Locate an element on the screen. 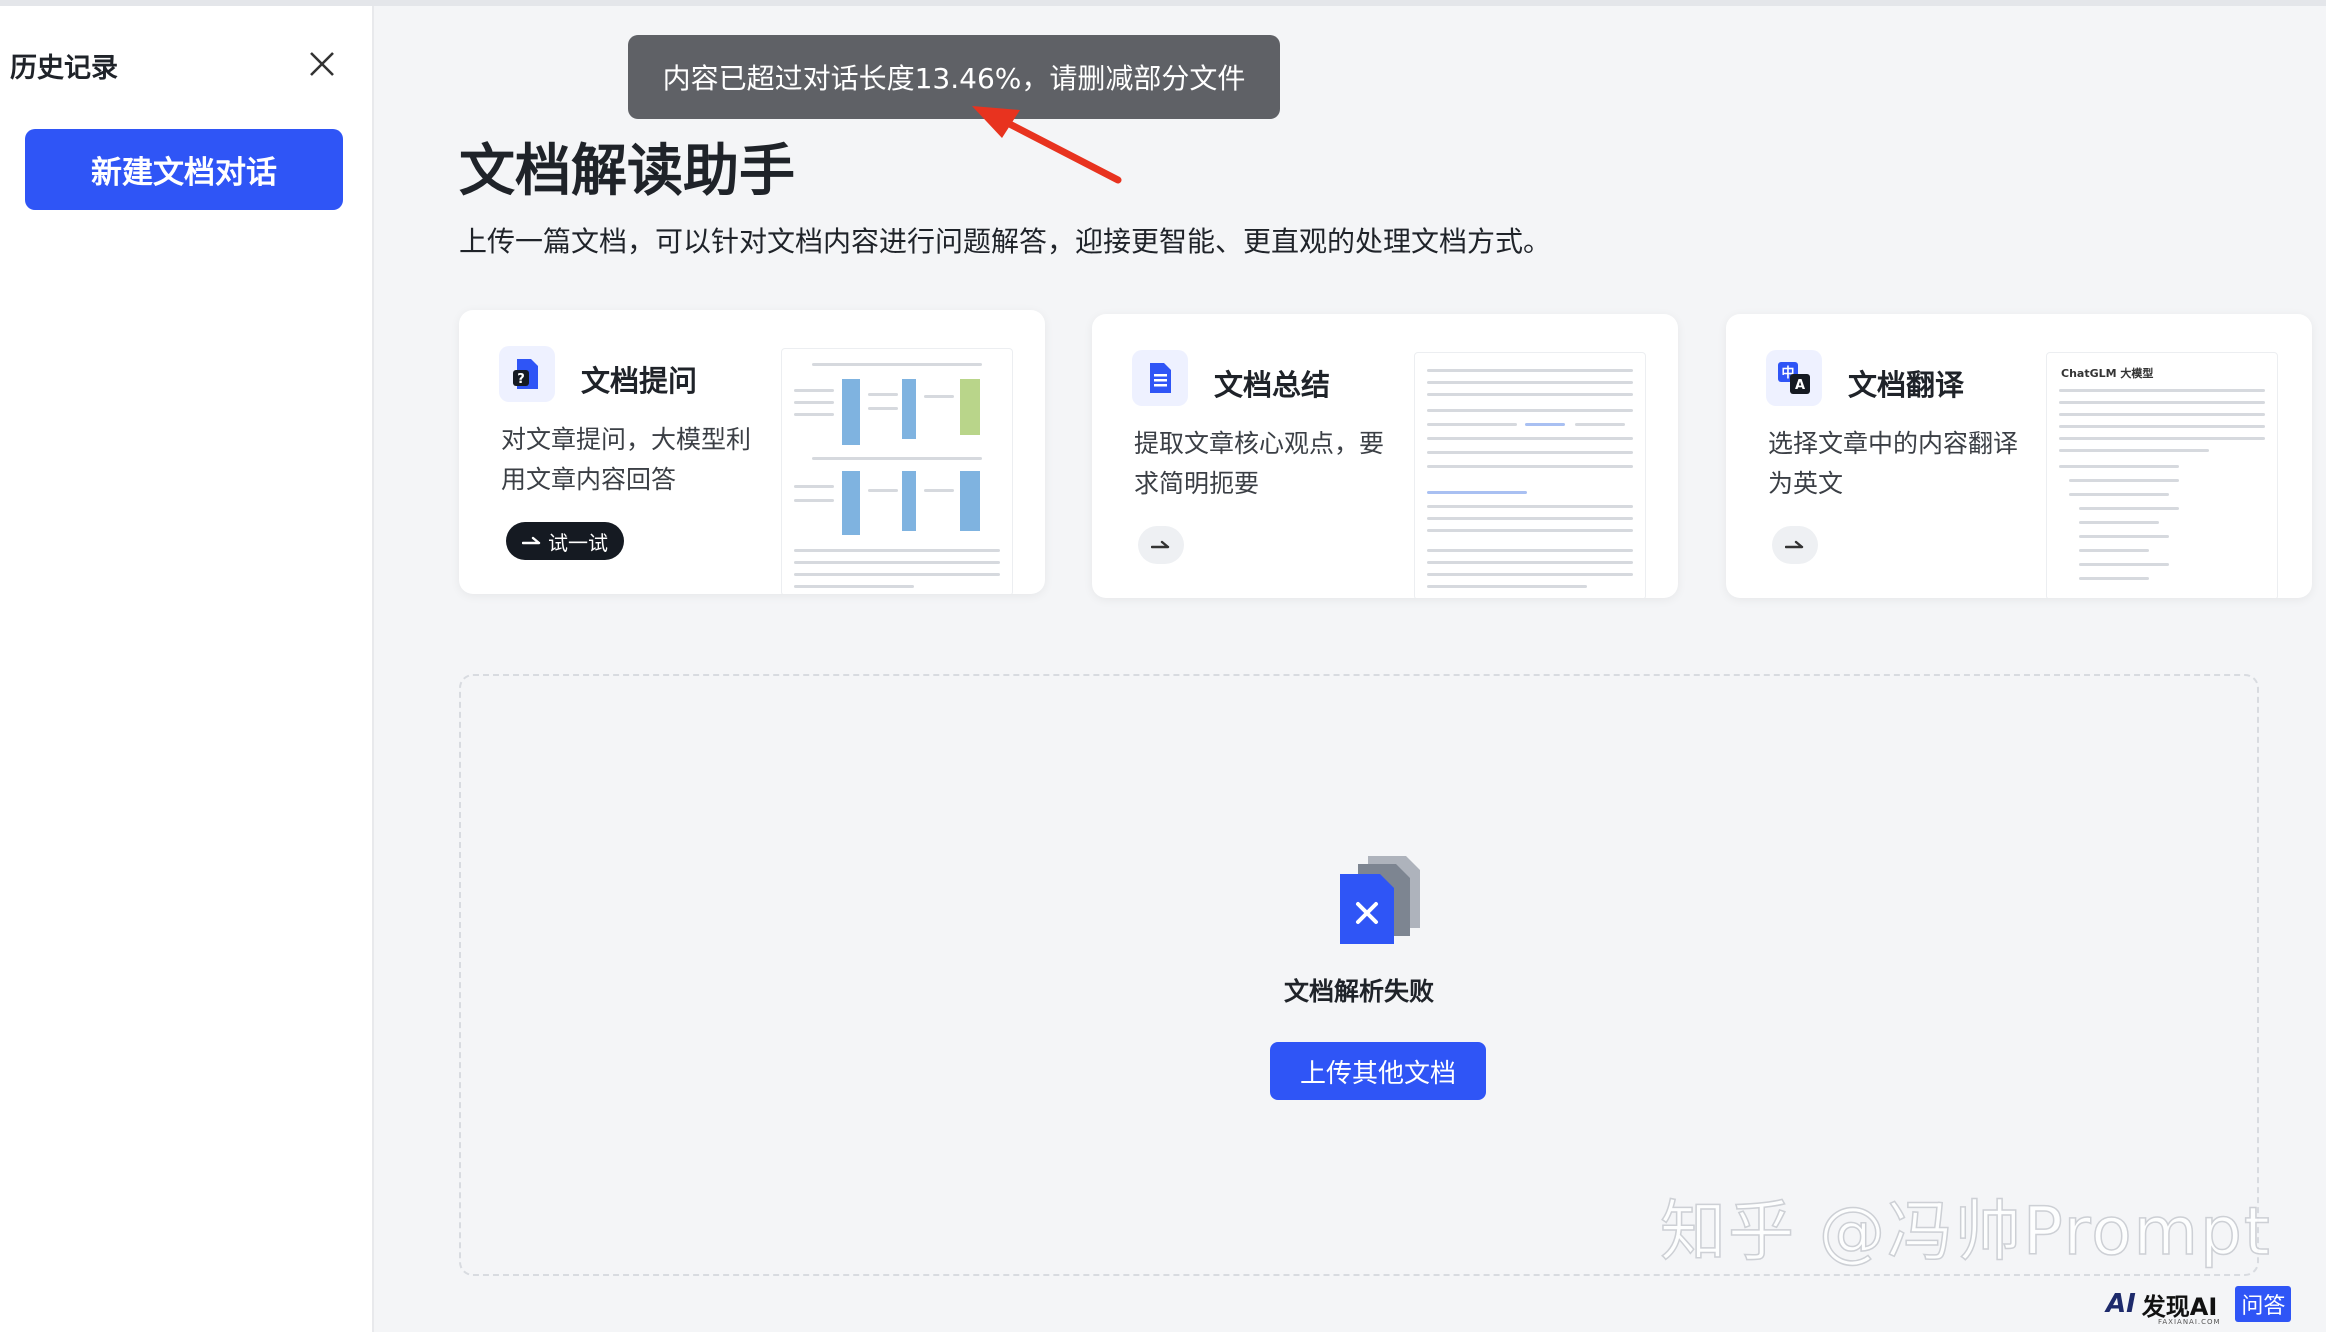  card-title: 文档翻译 is located at coordinates (1906, 385).